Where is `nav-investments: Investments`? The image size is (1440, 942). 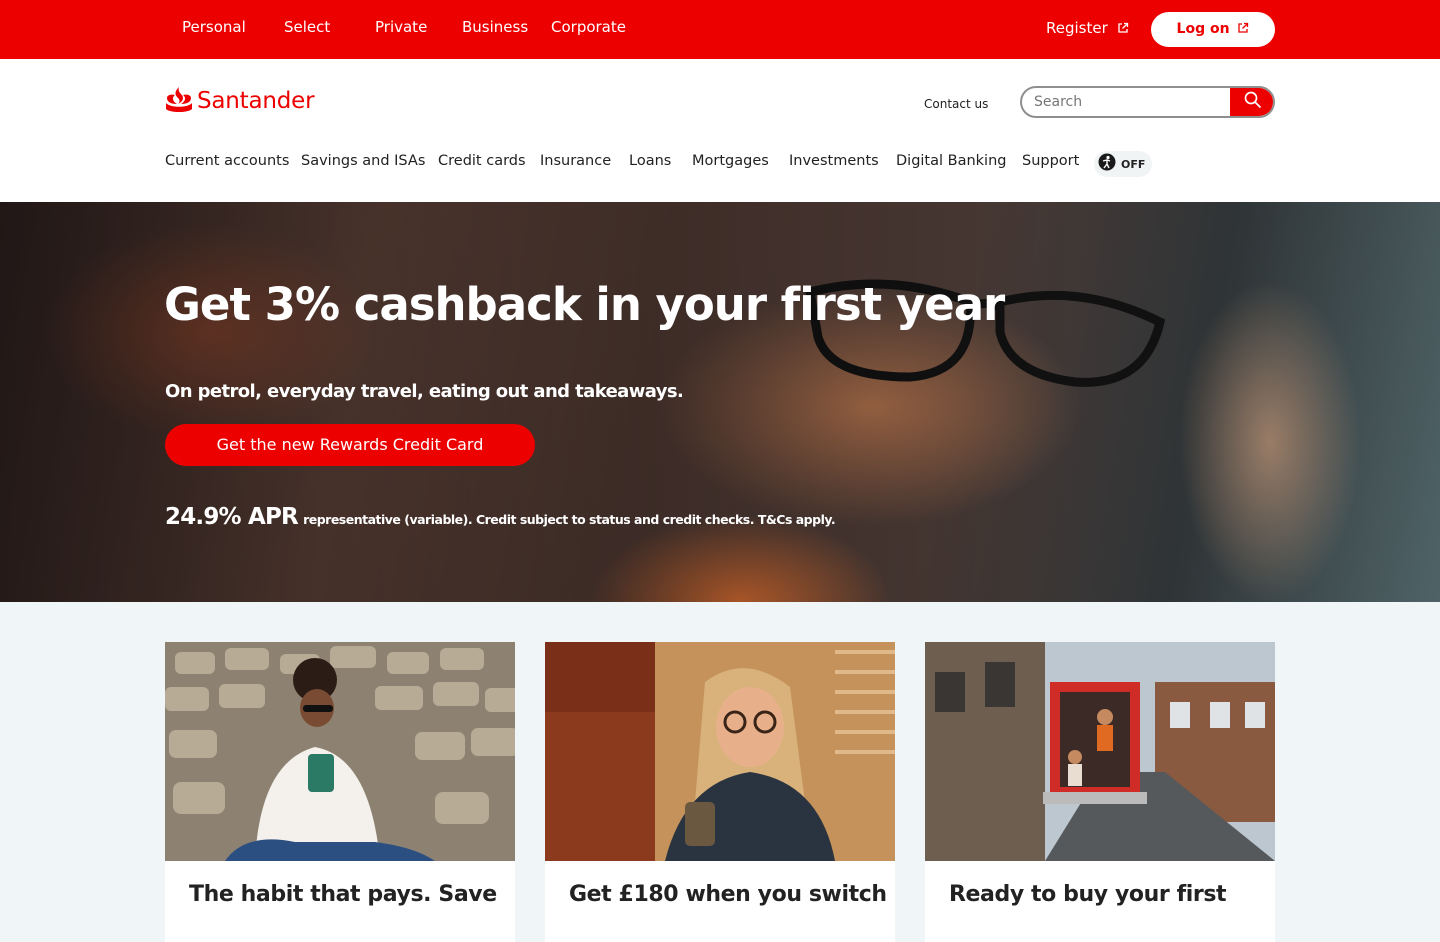
nav-investments: Investments is located at coordinates (834, 161).